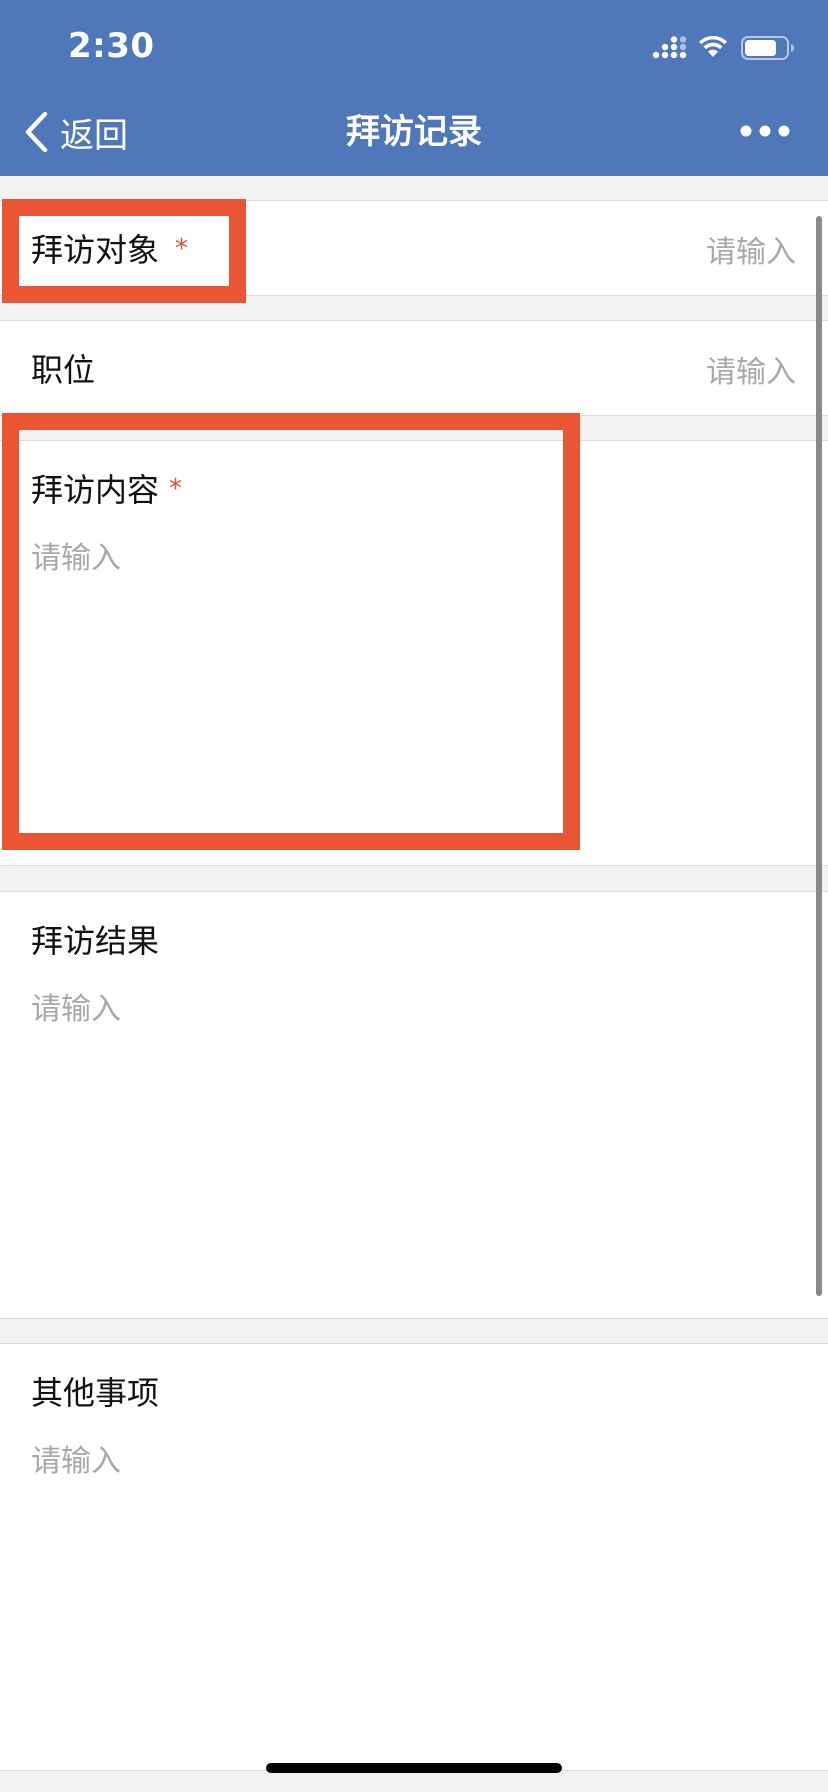  Describe the element at coordinates (713, 46) in the screenshot. I see `wifi-icon` at that location.